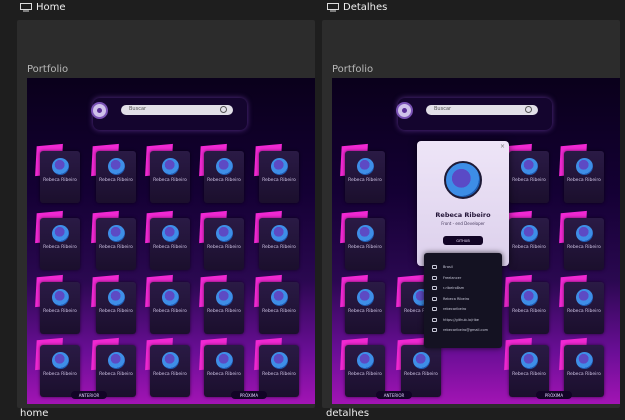 This screenshot has height=420, width=625. What do you see at coordinates (456, 298) in the screenshot?
I see `contact-text: Rebeca Ribeiro` at bounding box center [456, 298].